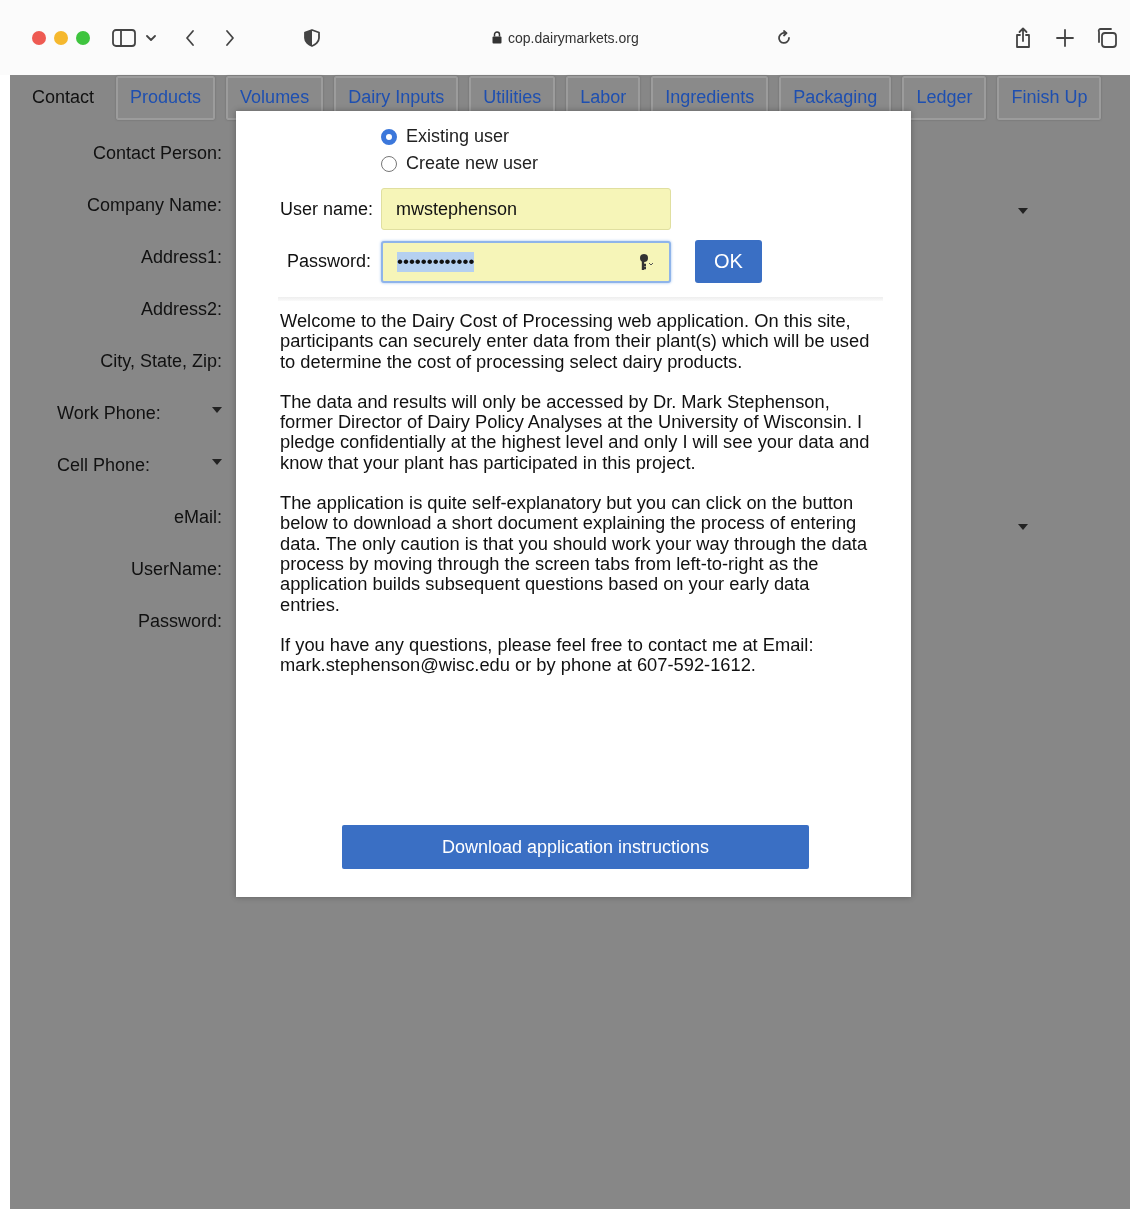  What do you see at coordinates (198, 517) in the screenshot?
I see `field-label: eMail:` at bounding box center [198, 517].